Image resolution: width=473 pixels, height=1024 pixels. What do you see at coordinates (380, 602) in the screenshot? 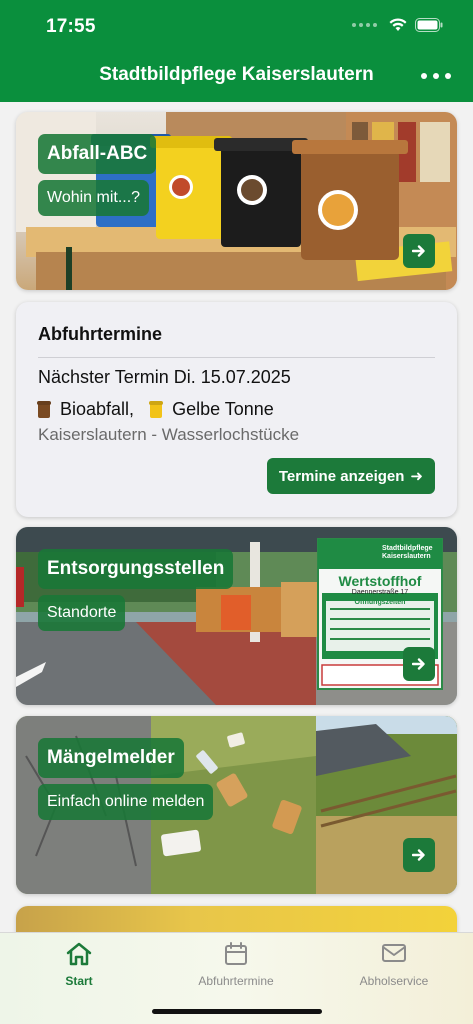
I see `wertstoffhof-sign-hours: Öffnungszeiten` at bounding box center [380, 602].